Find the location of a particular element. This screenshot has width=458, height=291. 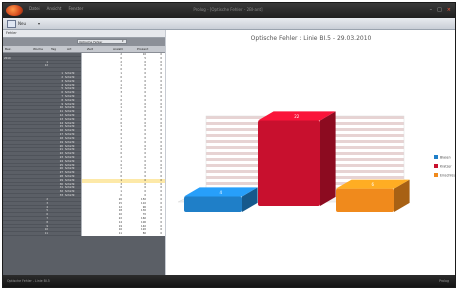

minimize-icon: – is located at coordinates (431, 10).